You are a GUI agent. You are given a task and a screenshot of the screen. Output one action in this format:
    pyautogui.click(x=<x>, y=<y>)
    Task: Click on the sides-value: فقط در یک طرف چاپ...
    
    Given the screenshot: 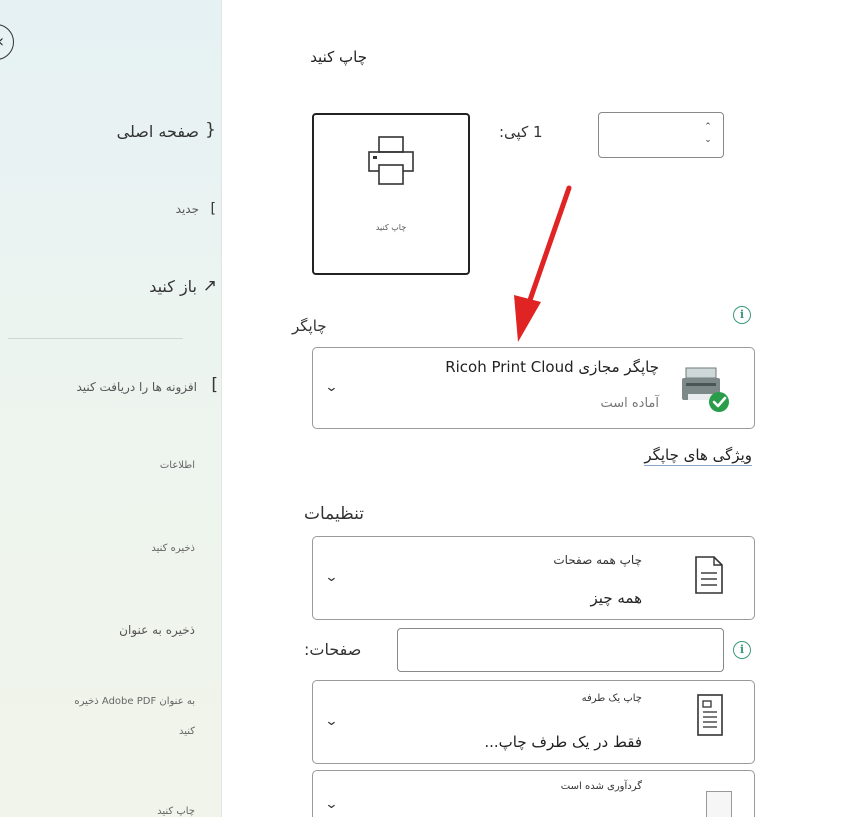 What is the action you would take?
    pyautogui.click(x=563, y=742)
    